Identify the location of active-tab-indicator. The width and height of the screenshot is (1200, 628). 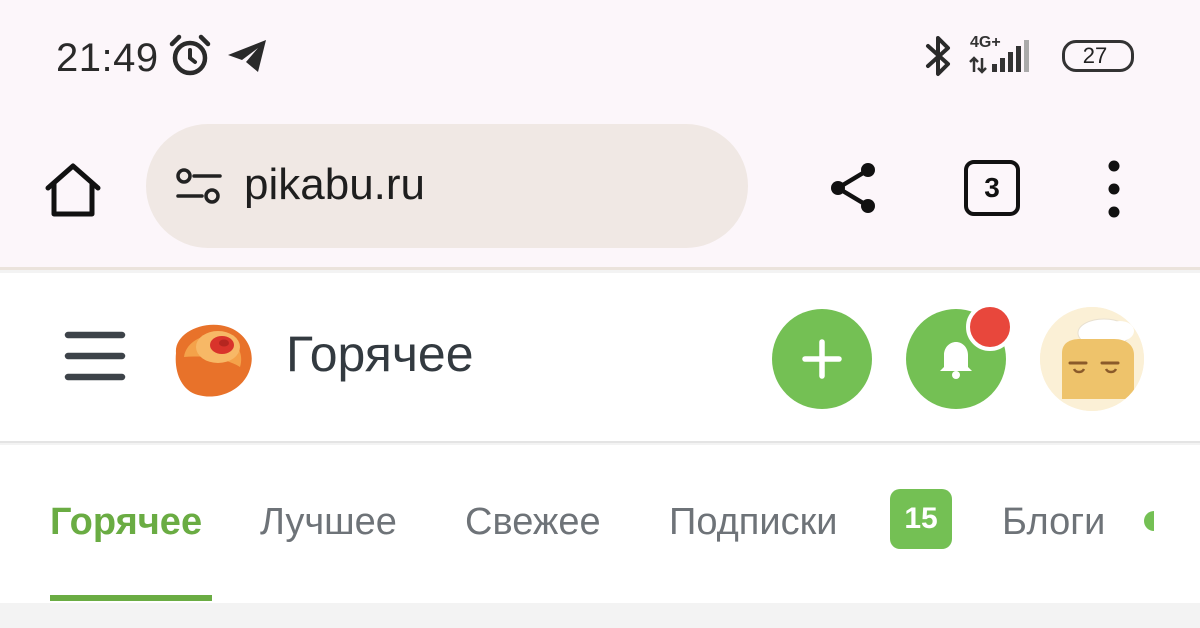
(131, 598).